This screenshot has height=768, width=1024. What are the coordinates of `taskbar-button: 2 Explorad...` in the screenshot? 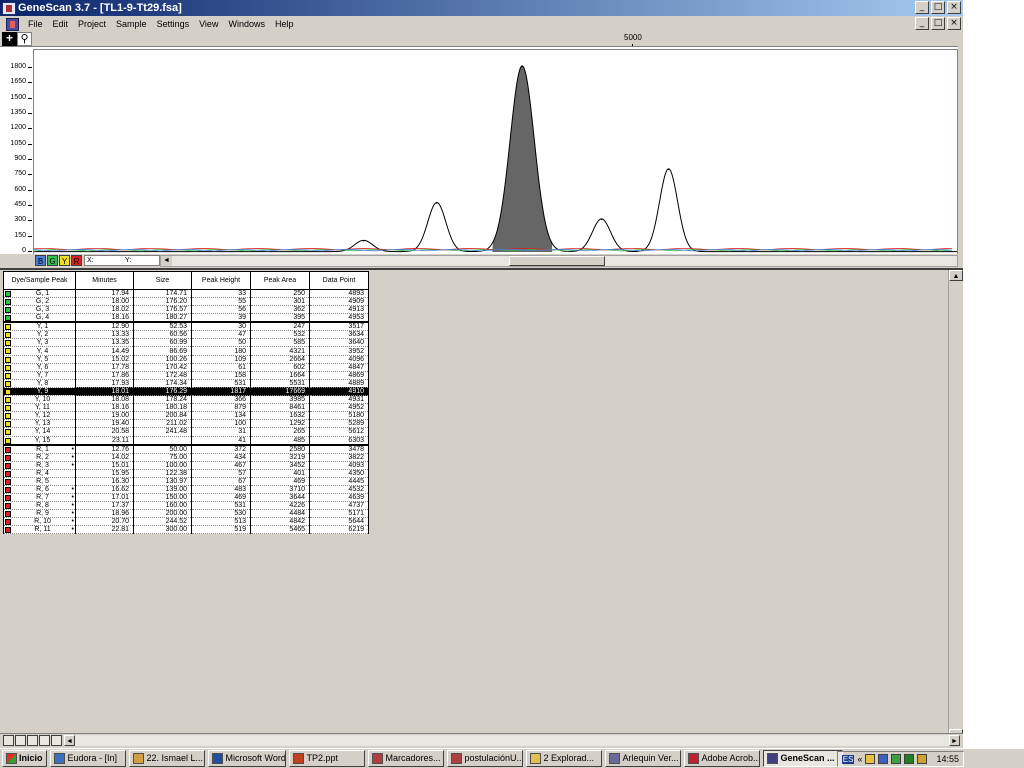 It's located at (563, 758).